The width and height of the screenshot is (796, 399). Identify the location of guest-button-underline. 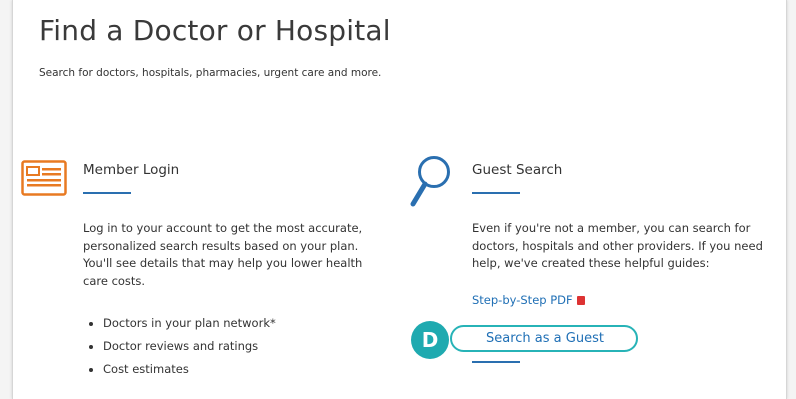
(496, 362).